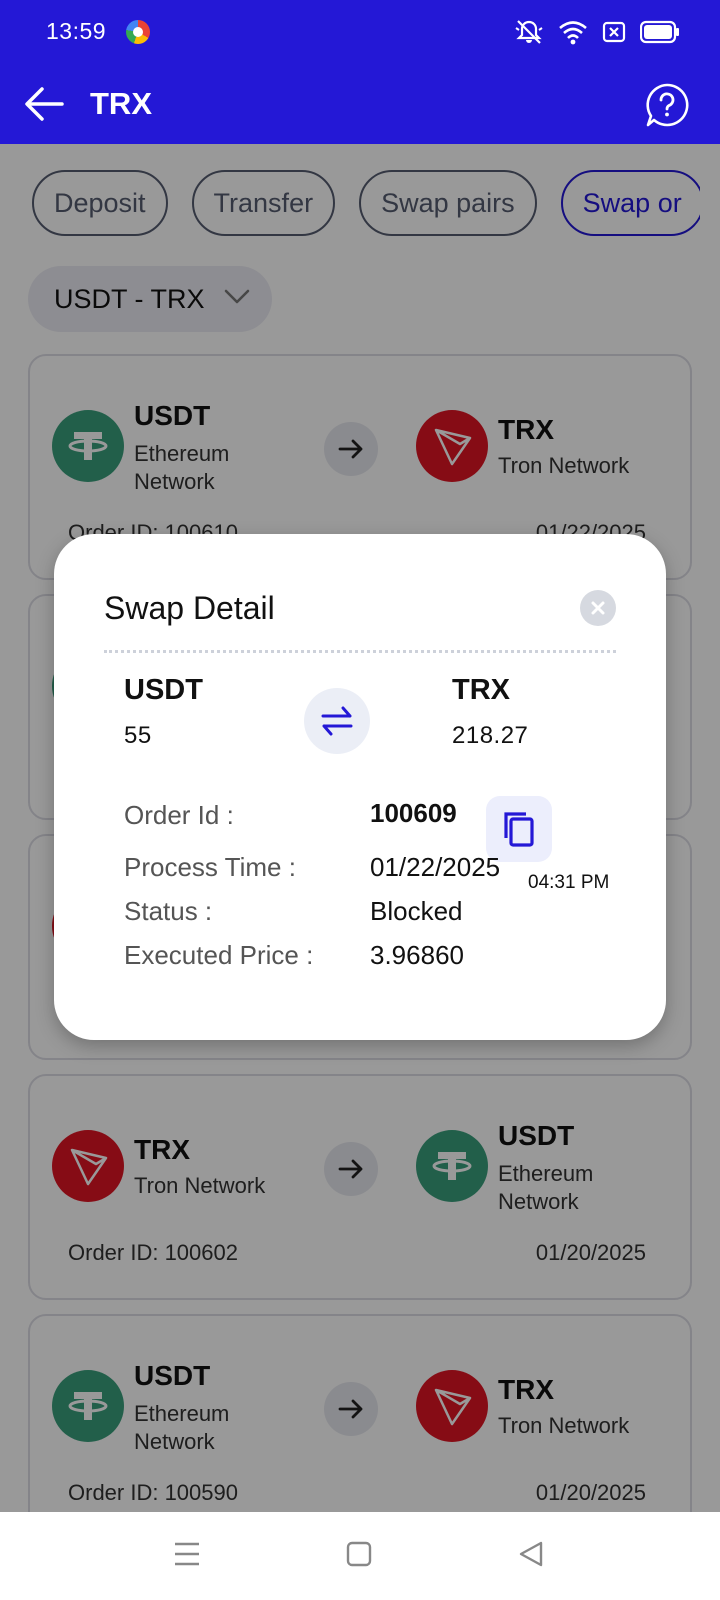 The image size is (720, 1600). I want to click on battery-icon, so click(659, 34).